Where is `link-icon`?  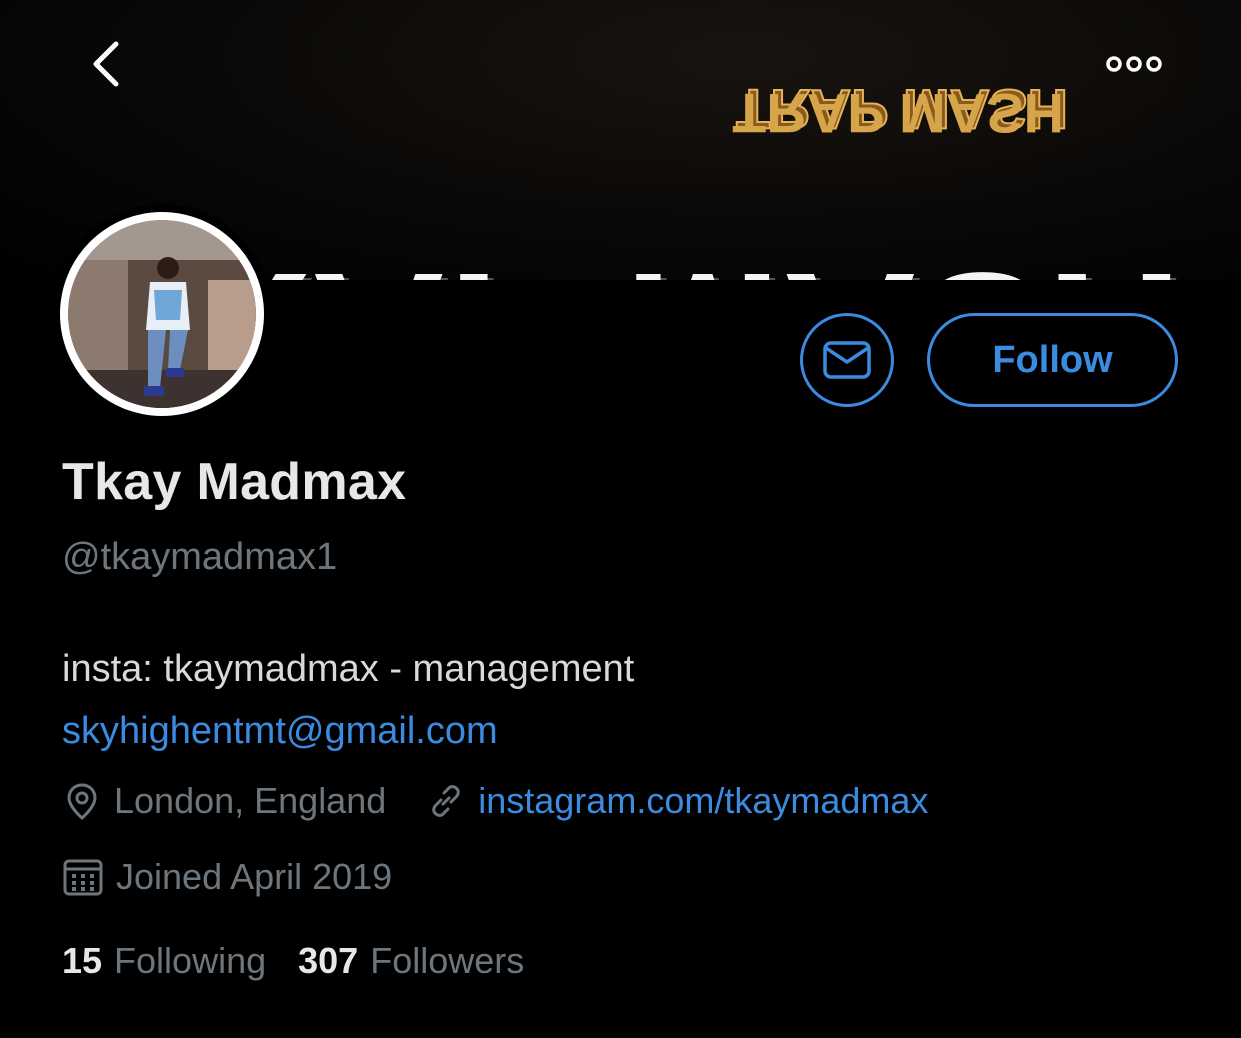 link-icon is located at coordinates (446, 801).